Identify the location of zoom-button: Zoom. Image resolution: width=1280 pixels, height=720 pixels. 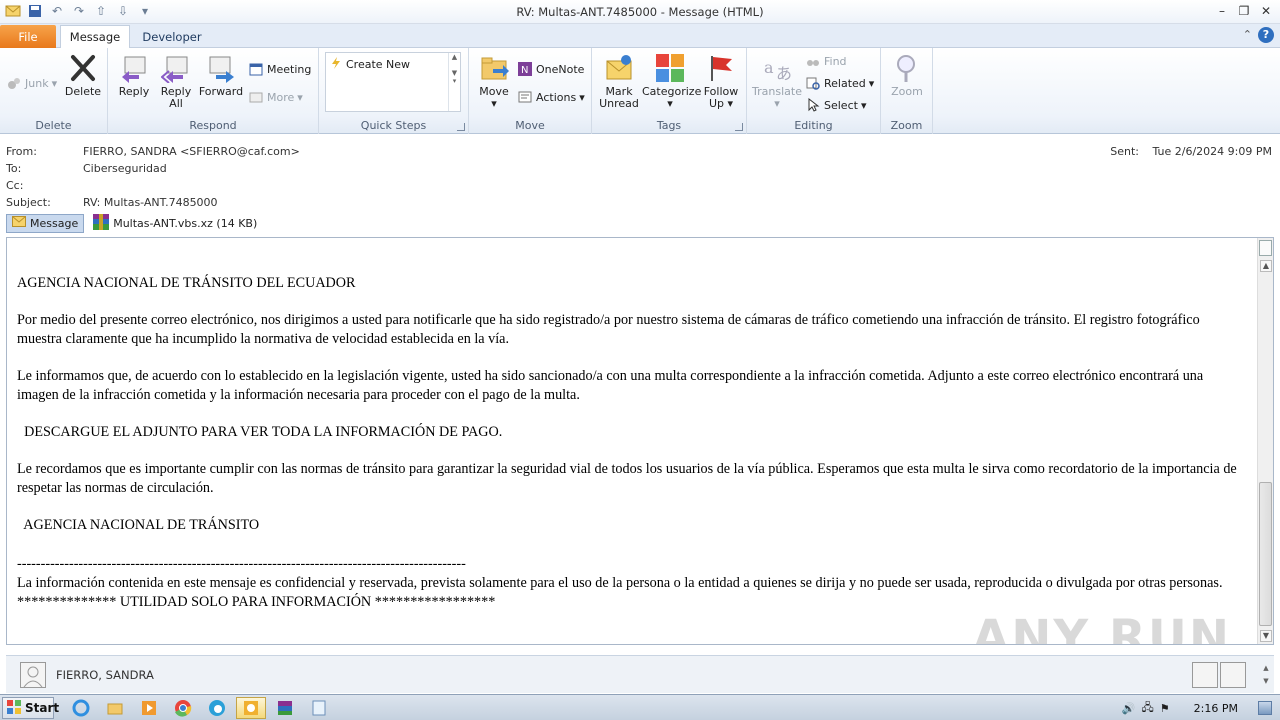
(907, 75).